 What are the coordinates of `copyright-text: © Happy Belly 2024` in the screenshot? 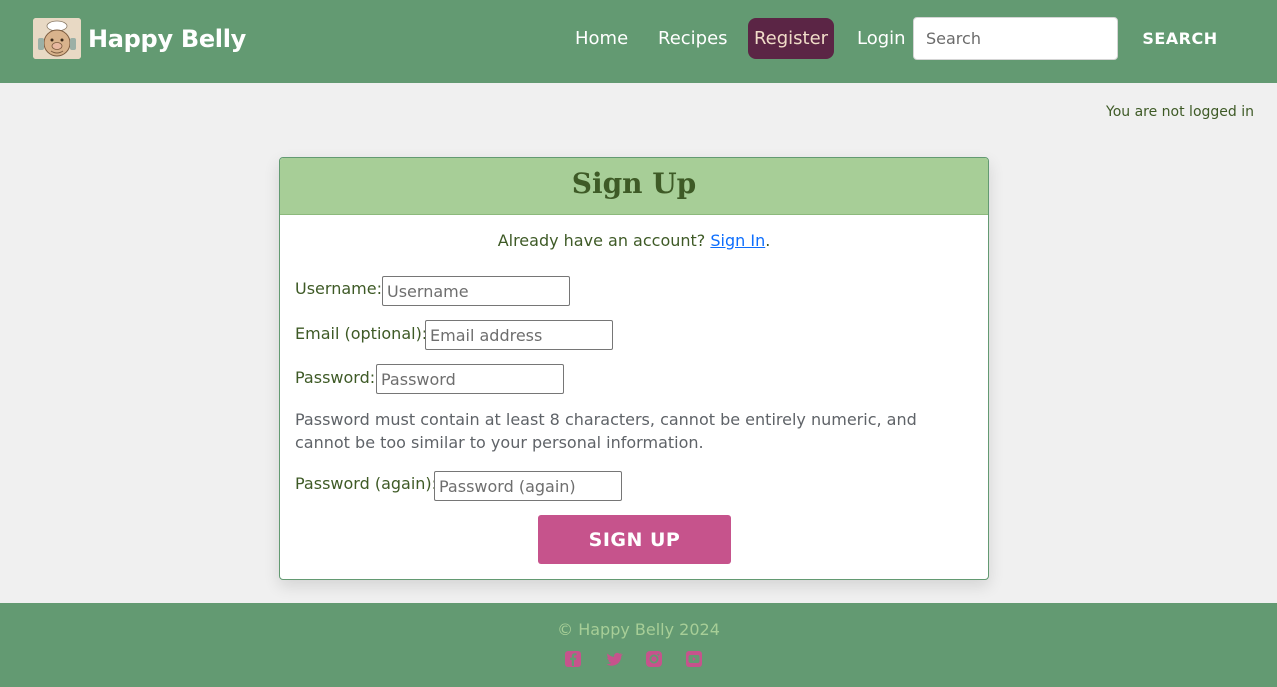 It's located at (638, 629).